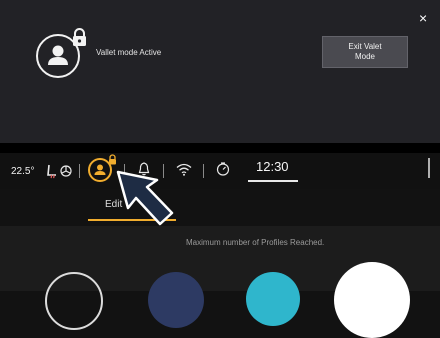 Image resolution: width=440 pixels, height=338 pixels. I want to click on status-bar-edge, so click(429, 168).